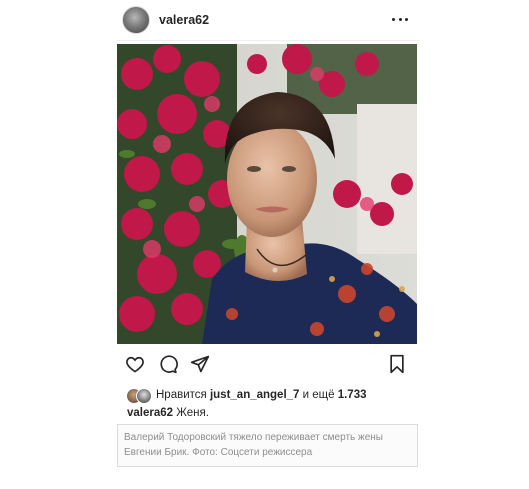 This screenshot has height=489, width=529. Describe the element at coordinates (397, 364) in the screenshot. I see `bookmark-icon` at that location.